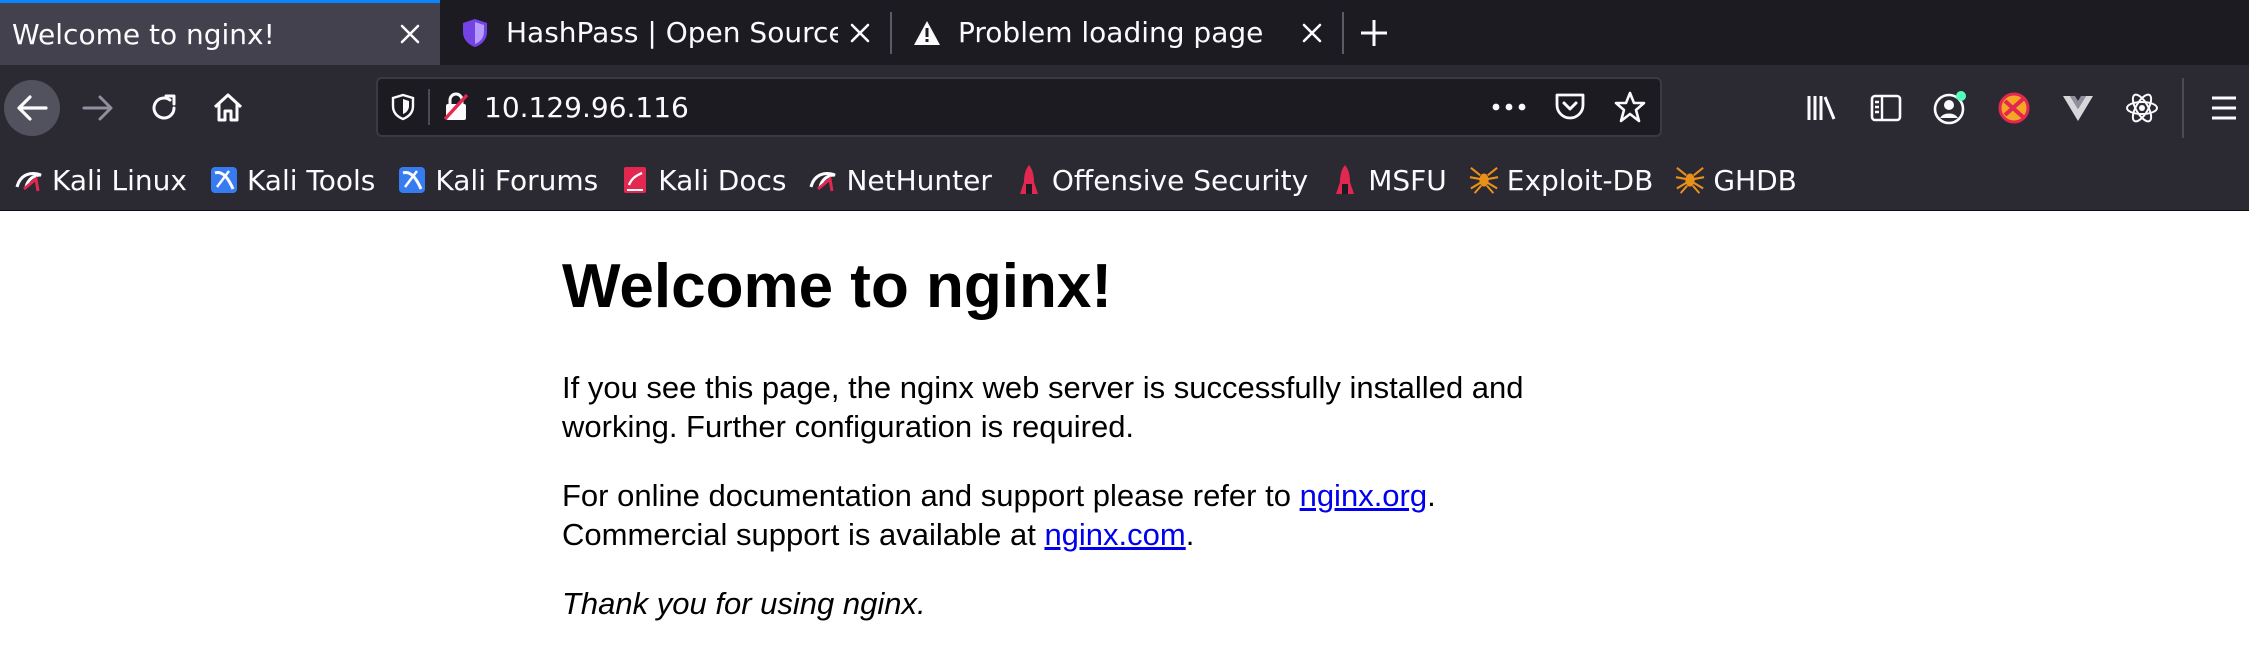 The width and height of the screenshot is (2249, 672). Describe the element at coordinates (1690, 180) in the screenshot. I see `ghdb-spider-icon` at that location.